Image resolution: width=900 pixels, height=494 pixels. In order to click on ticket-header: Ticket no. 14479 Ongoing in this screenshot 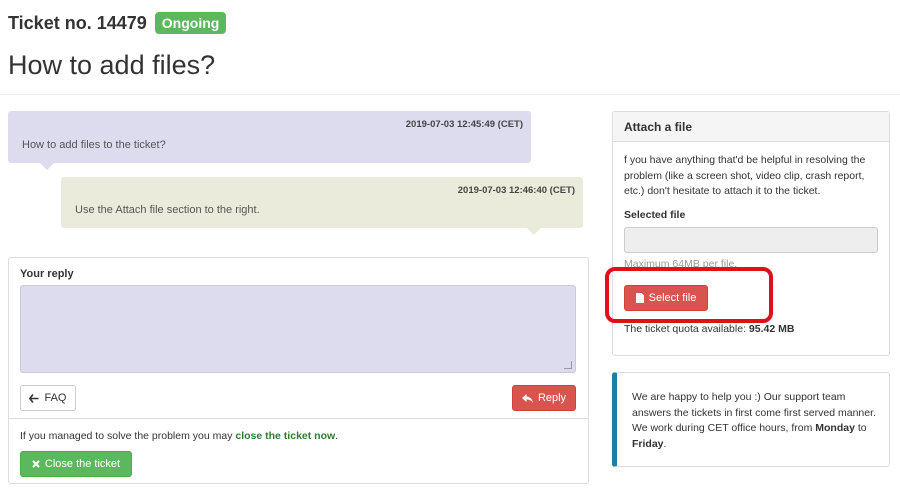, I will do `click(117, 23)`.